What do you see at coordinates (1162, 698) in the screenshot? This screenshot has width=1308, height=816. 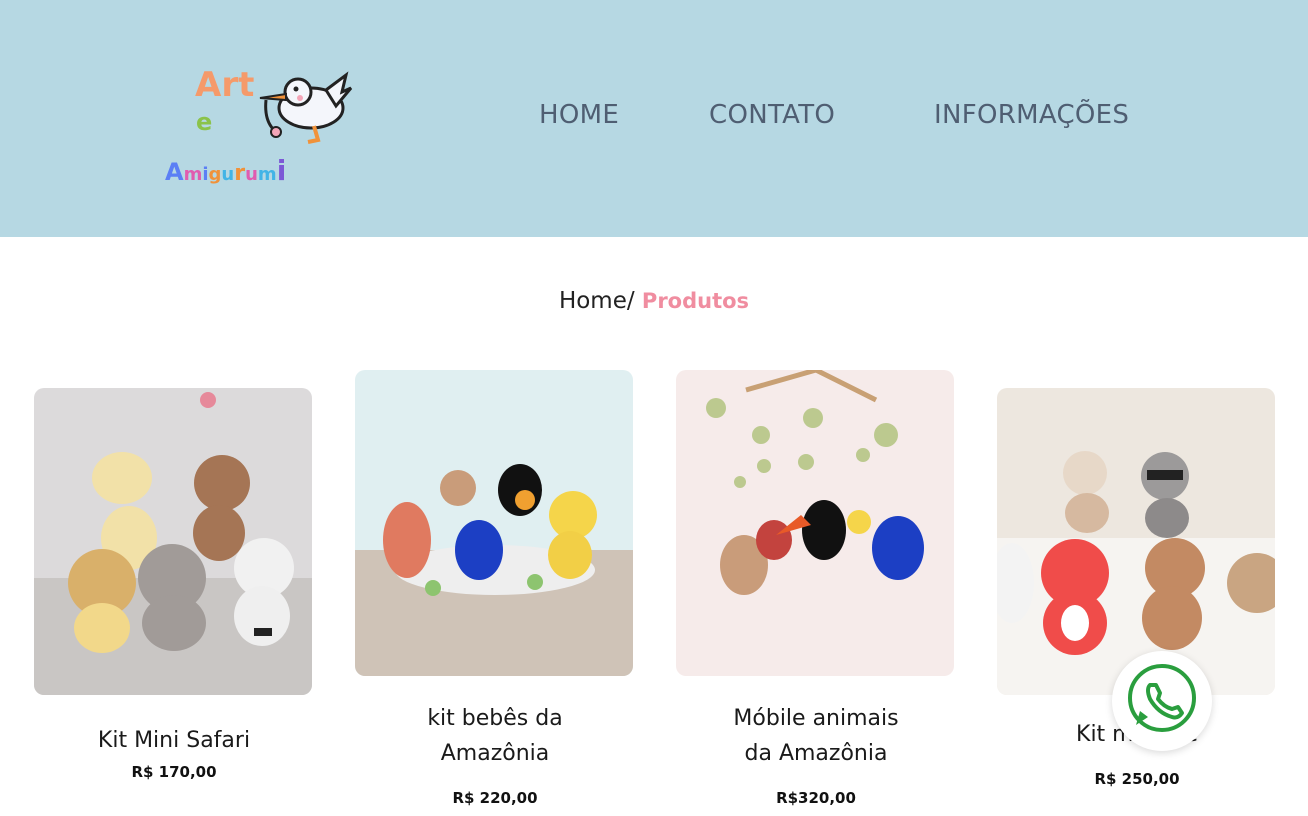 I see `whatsapp-icon` at bounding box center [1162, 698].